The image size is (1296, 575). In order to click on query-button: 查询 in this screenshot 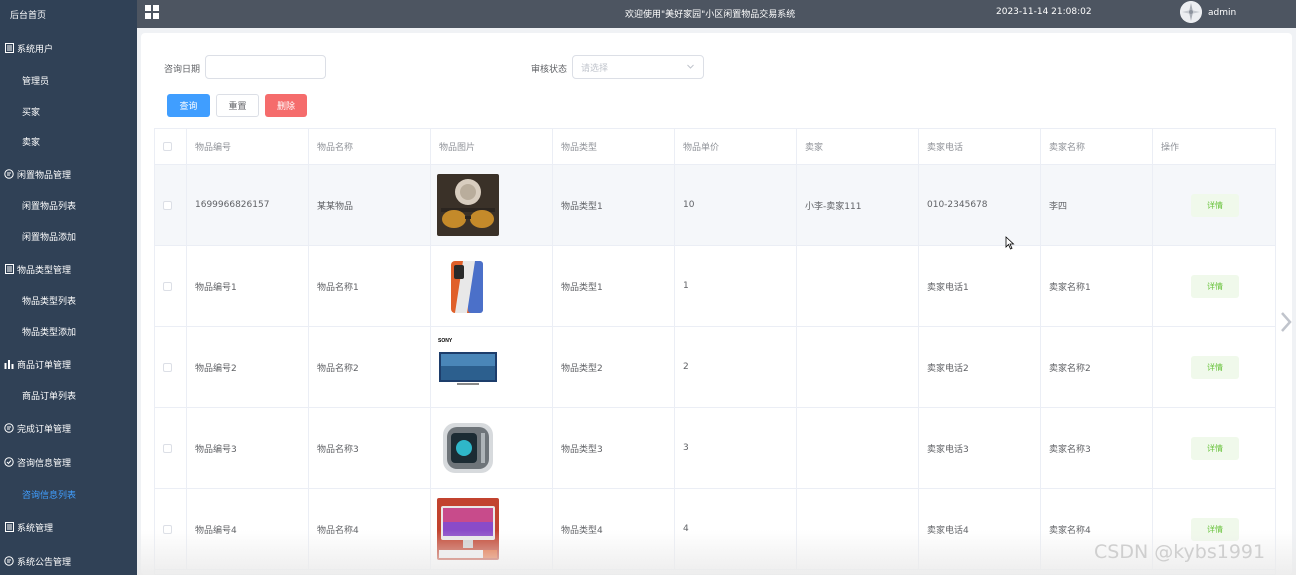, I will do `click(188, 105)`.